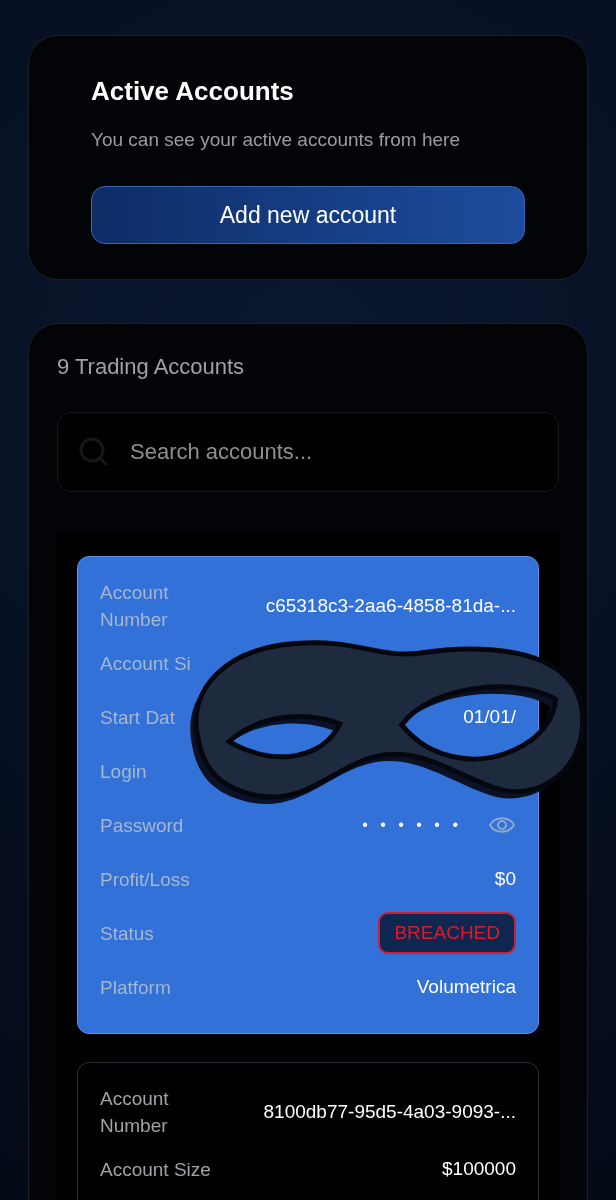  What do you see at coordinates (145, 879) in the screenshot?
I see `field-label: Profit/Loss` at bounding box center [145, 879].